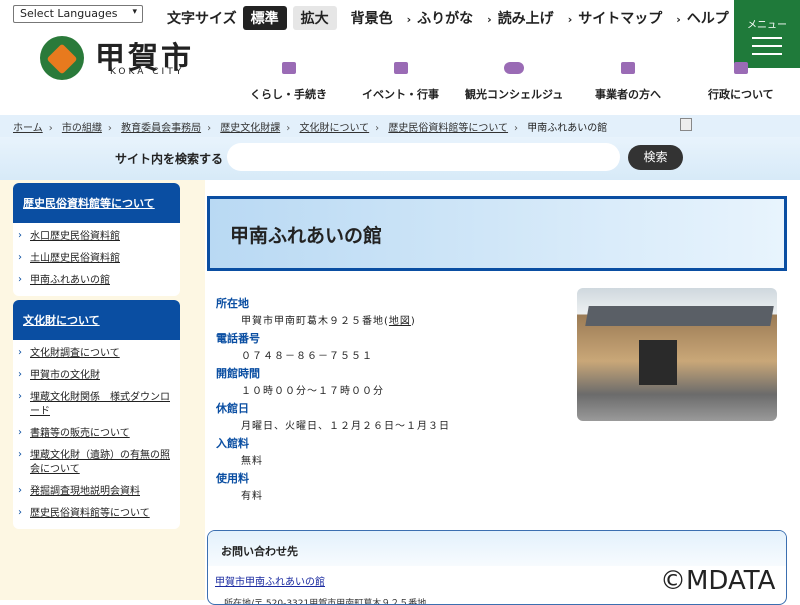 This screenshot has height=605, width=800. What do you see at coordinates (615, 18) in the screenshot?
I see `sitemap-link: サイトマップ` at bounding box center [615, 18].